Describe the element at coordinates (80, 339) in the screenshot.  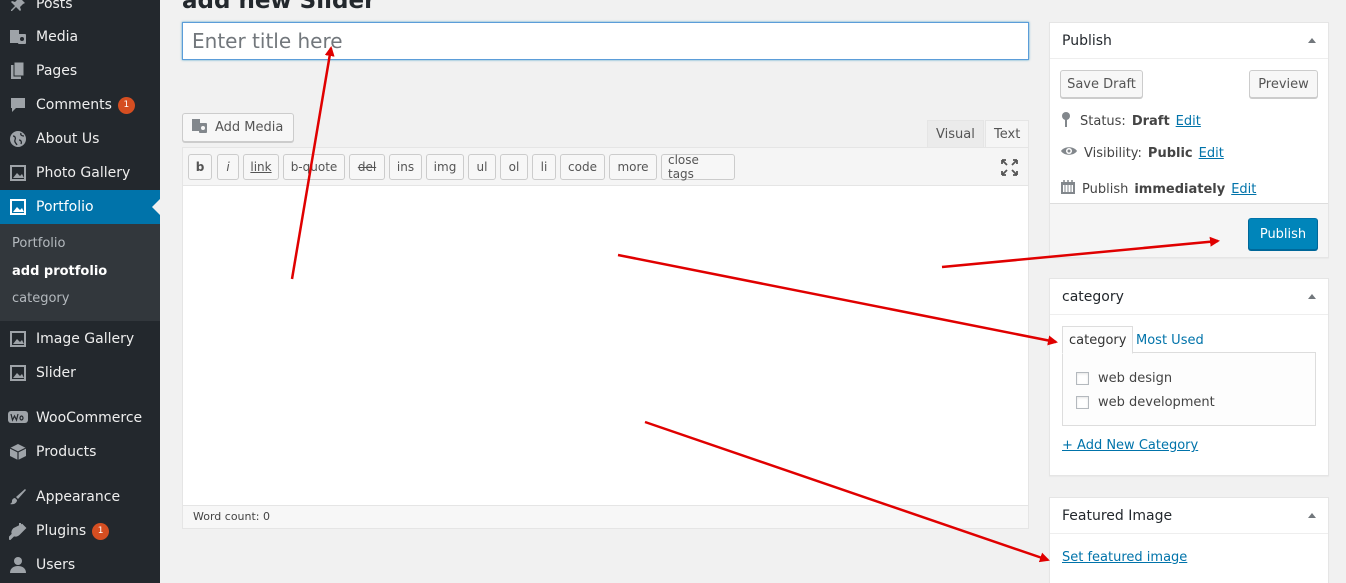
I see `sidebar-item-image-gallery: Image Gallery` at that location.